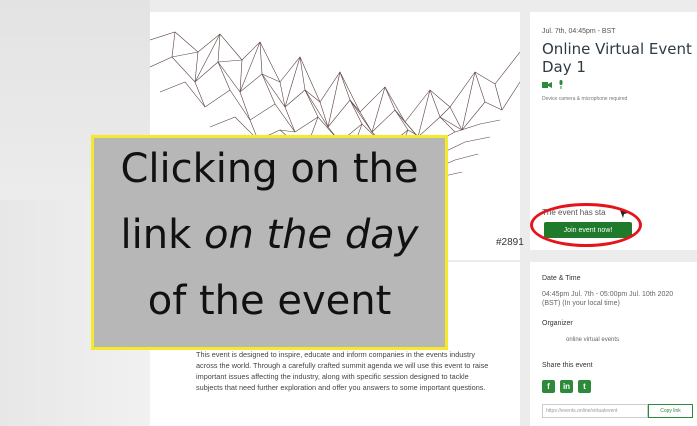 This screenshot has width=697, height=426. Describe the element at coordinates (670, 411) in the screenshot. I see `copy-link-button: Copy link` at that location.